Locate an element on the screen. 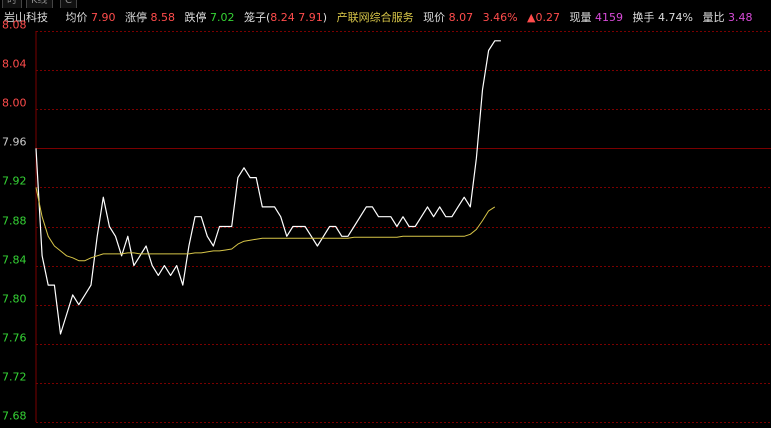 The width and height of the screenshot is (771, 428). avg-price-line is located at coordinates (265, 224).